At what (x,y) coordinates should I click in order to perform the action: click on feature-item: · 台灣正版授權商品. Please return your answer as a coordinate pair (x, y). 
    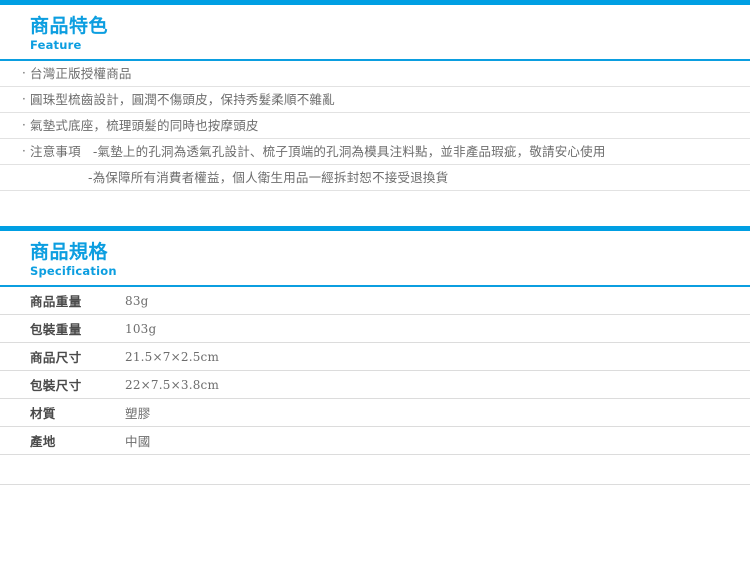
    Looking at the image, I should click on (375, 74).